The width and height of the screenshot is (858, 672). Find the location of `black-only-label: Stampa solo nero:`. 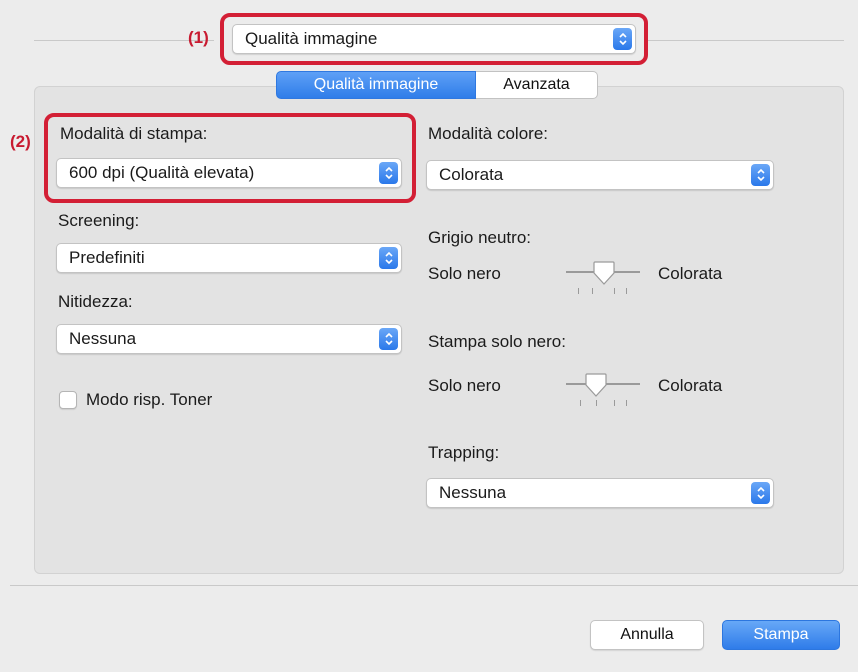

black-only-label: Stampa solo nero: is located at coordinates (497, 341).